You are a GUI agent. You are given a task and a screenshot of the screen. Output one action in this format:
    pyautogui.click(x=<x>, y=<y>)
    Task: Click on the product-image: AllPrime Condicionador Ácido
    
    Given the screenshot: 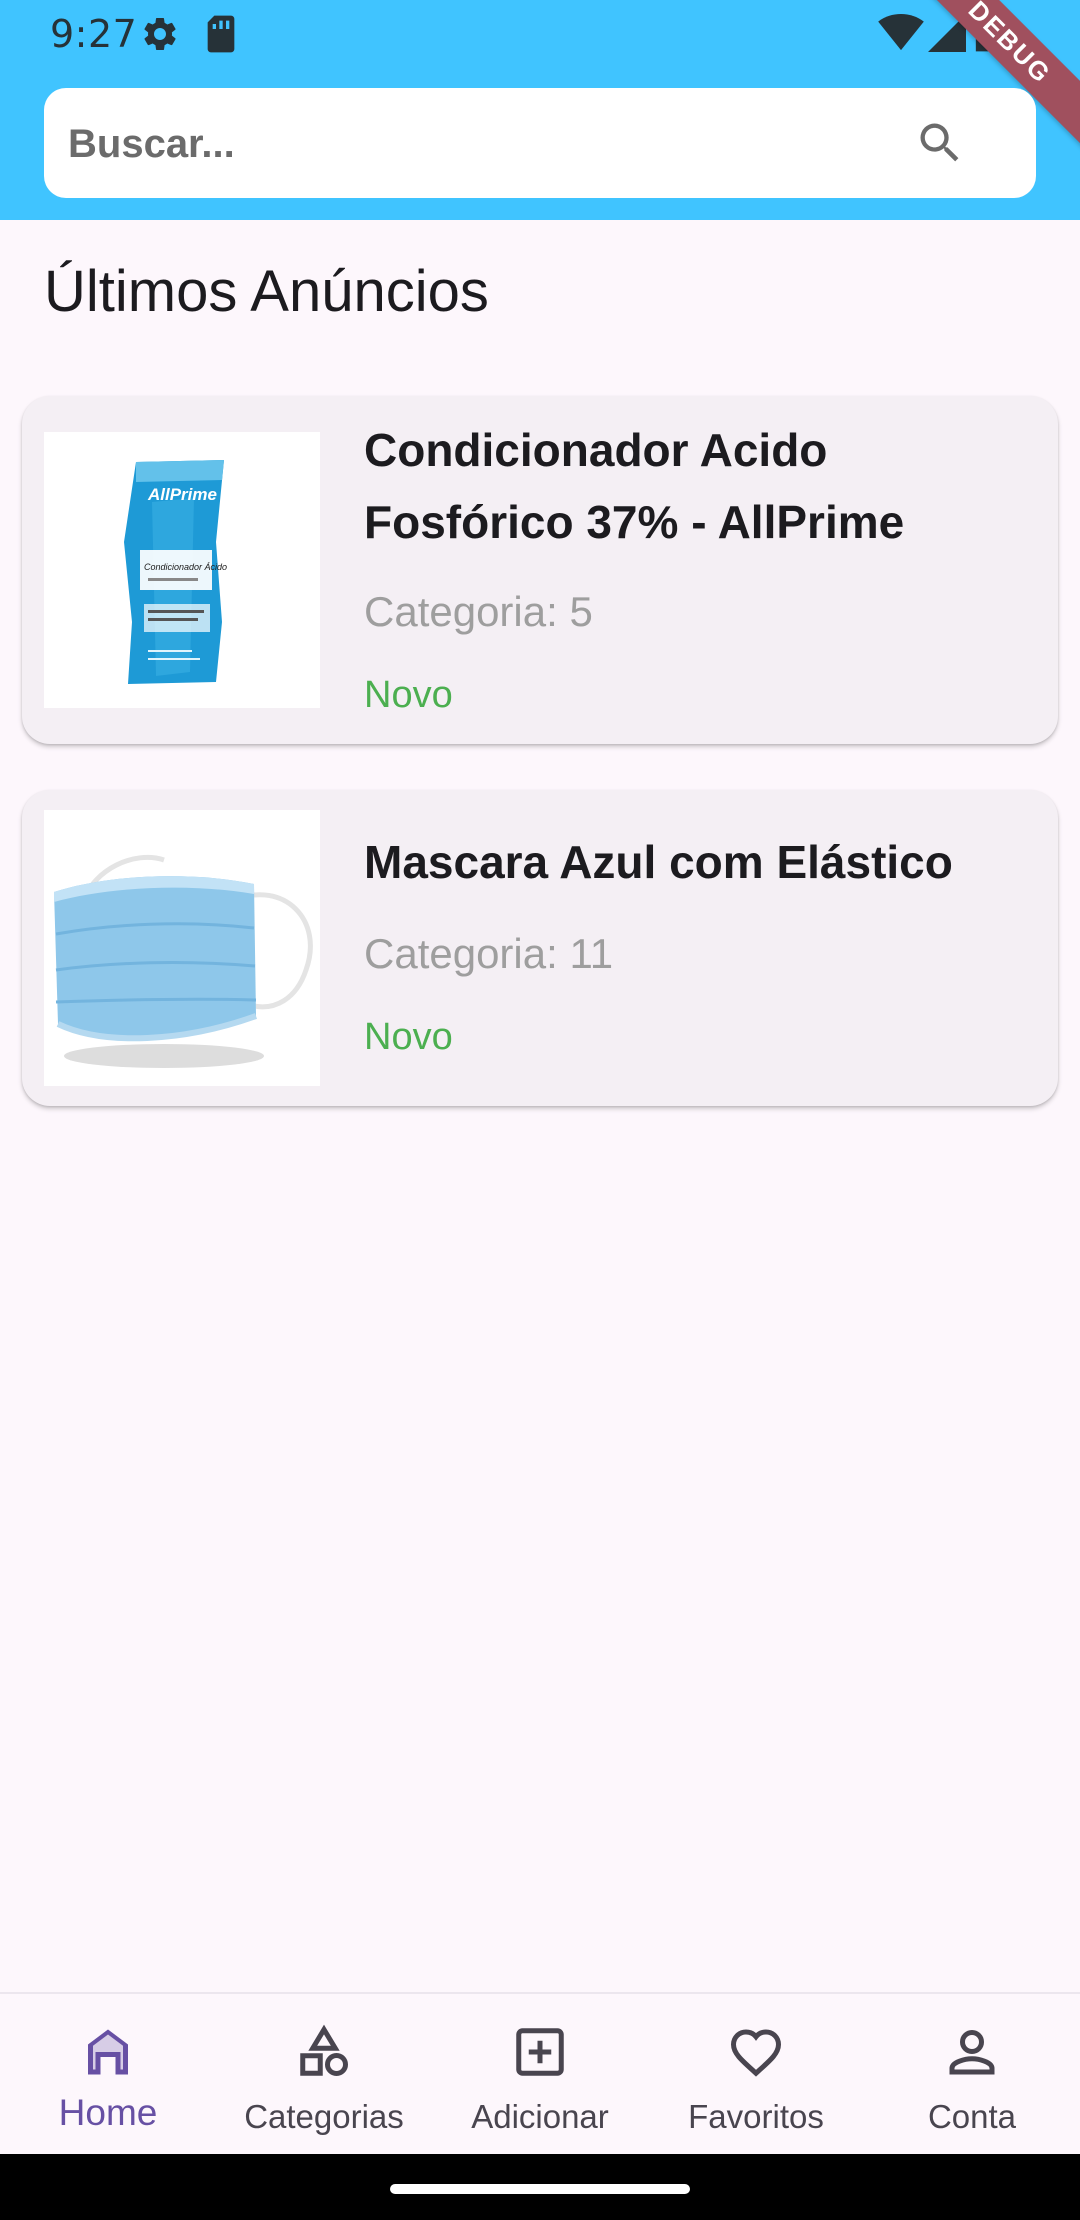 What is the action you would take?
    pyautogui.click(x=182, y=570)
    